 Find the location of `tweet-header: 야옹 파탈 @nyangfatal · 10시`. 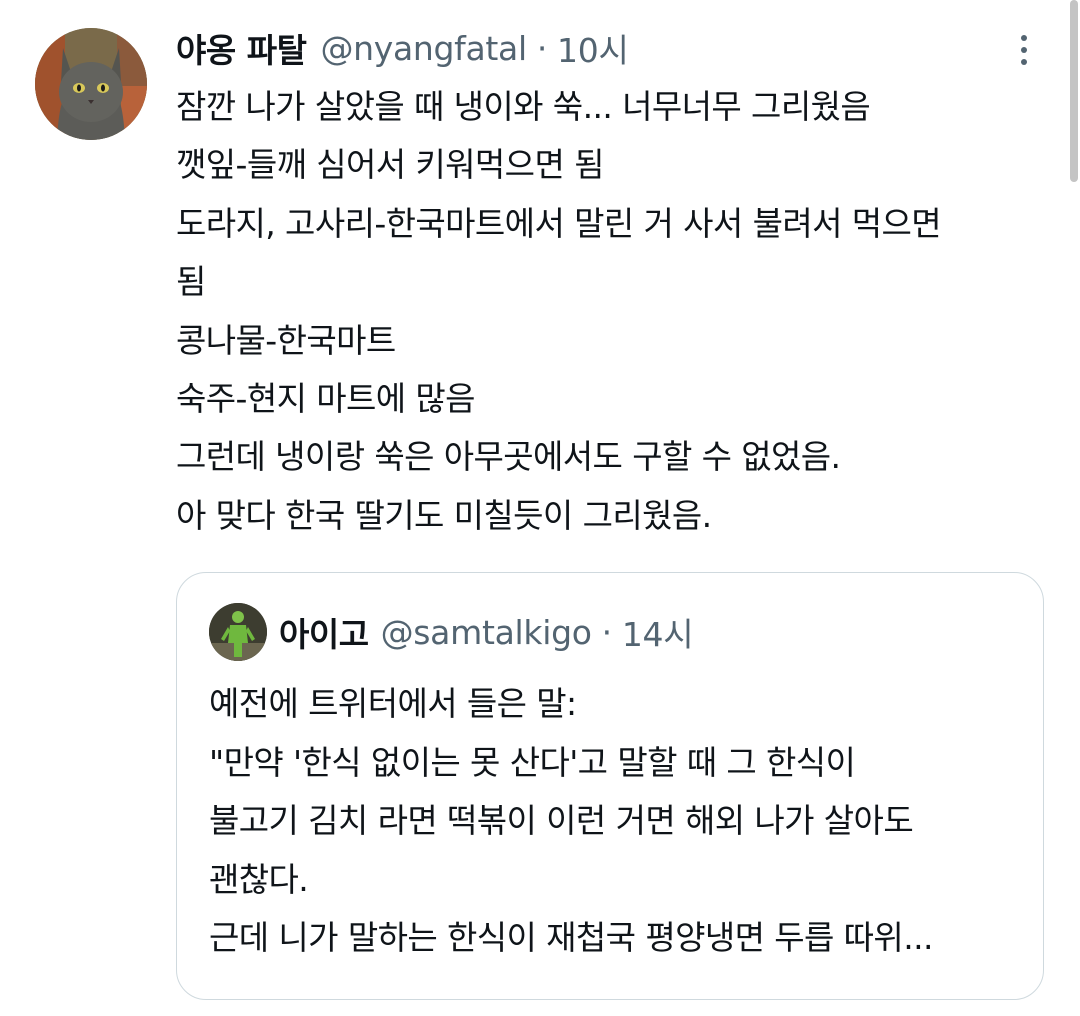

tweet-header: 야옹 파탈 @nyangfatal · 10시 is located at coordinates (402, 48).